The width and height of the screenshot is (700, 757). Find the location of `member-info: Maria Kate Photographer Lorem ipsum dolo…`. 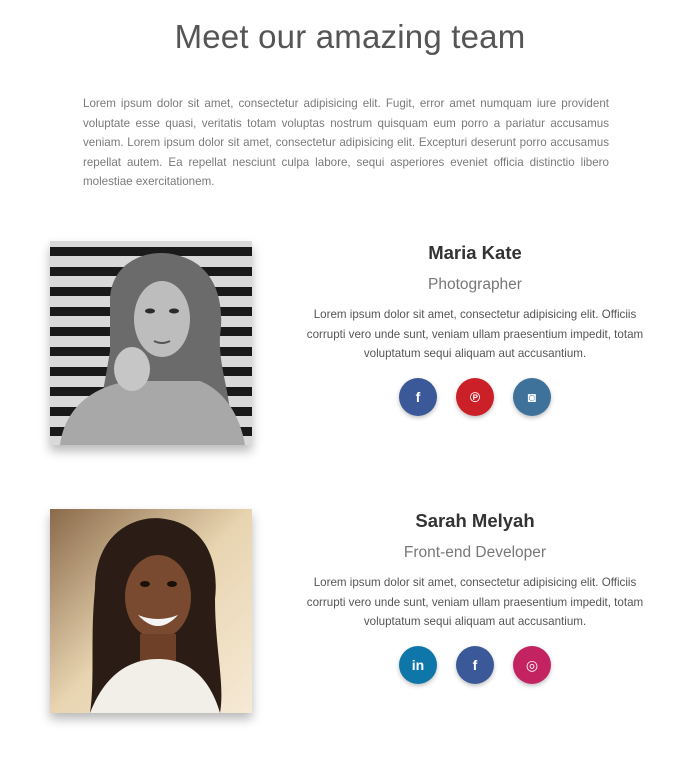

member-info: Maria Kate Photographer Lorem ipsum dolo… is located at coordinates (475, 328).